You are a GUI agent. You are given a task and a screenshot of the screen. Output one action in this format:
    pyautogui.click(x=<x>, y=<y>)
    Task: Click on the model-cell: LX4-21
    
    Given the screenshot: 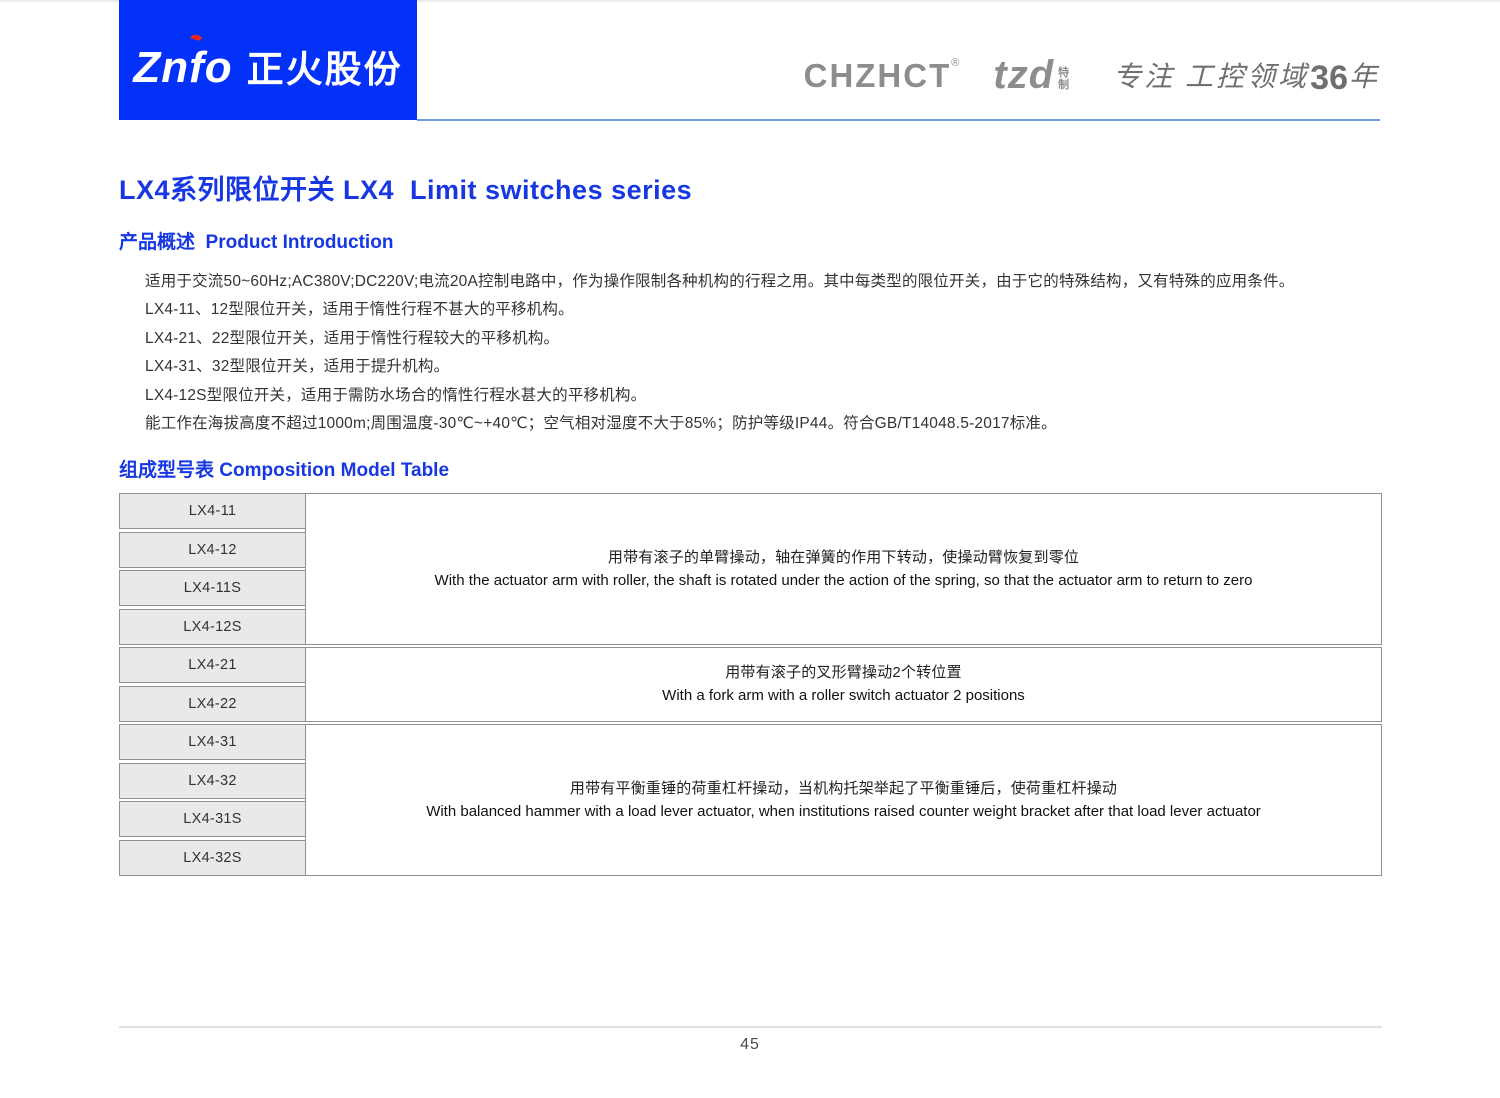 What is the action you would take?
    pyautogui.click(x=212, y=665)
    